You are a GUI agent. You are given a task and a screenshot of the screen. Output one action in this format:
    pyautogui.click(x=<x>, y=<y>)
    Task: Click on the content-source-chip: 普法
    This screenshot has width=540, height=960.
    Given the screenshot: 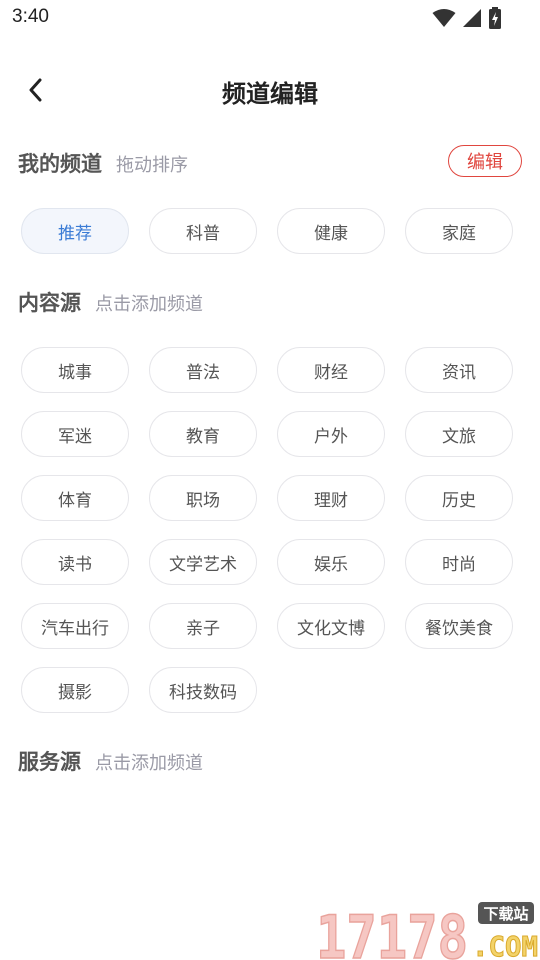 What is the action you would take?
    pyautogui.click(x=203, y=370)
    